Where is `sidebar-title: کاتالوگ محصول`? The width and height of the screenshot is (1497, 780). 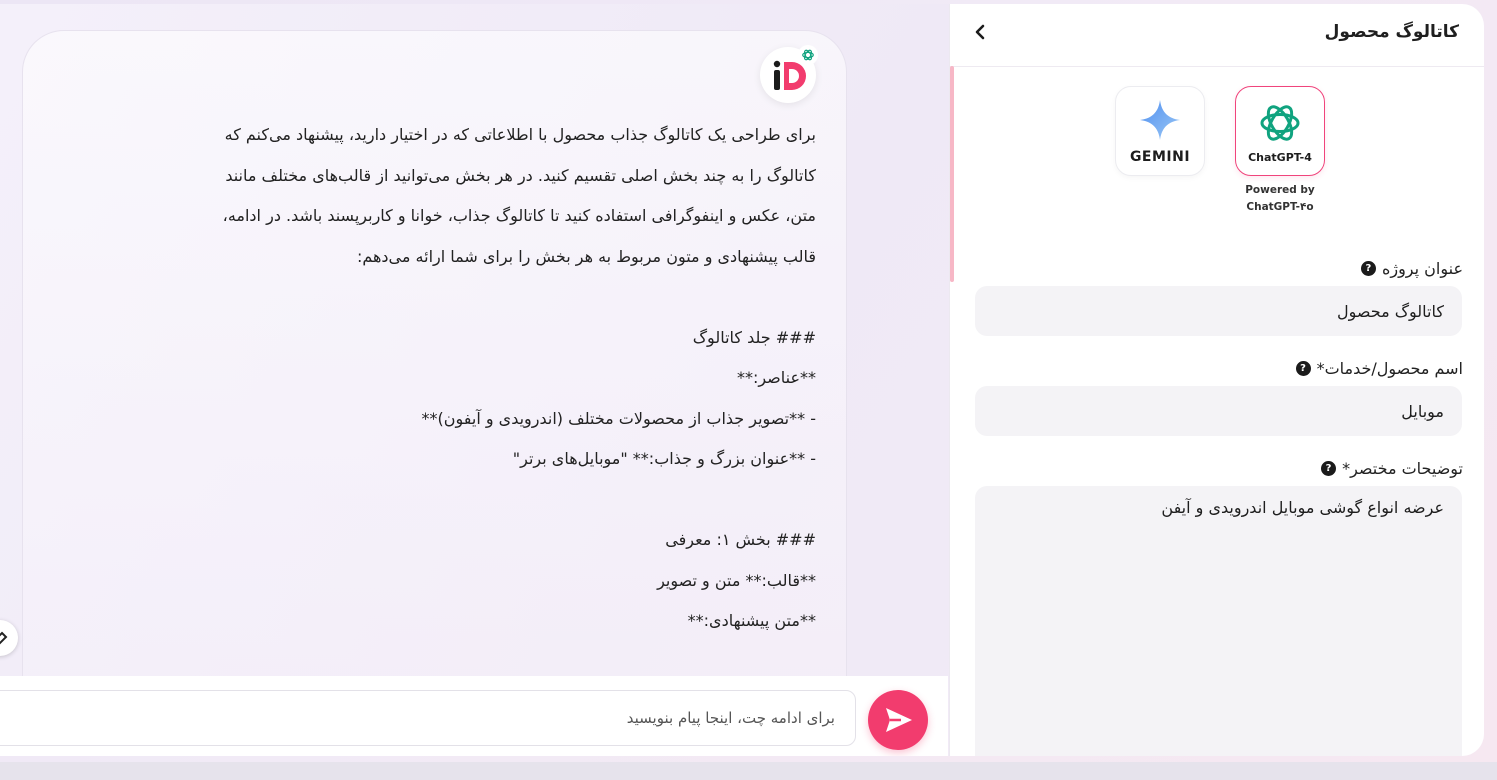
sidebar-title: کاتالوگ محصول is located at coordinates (1391, 32).